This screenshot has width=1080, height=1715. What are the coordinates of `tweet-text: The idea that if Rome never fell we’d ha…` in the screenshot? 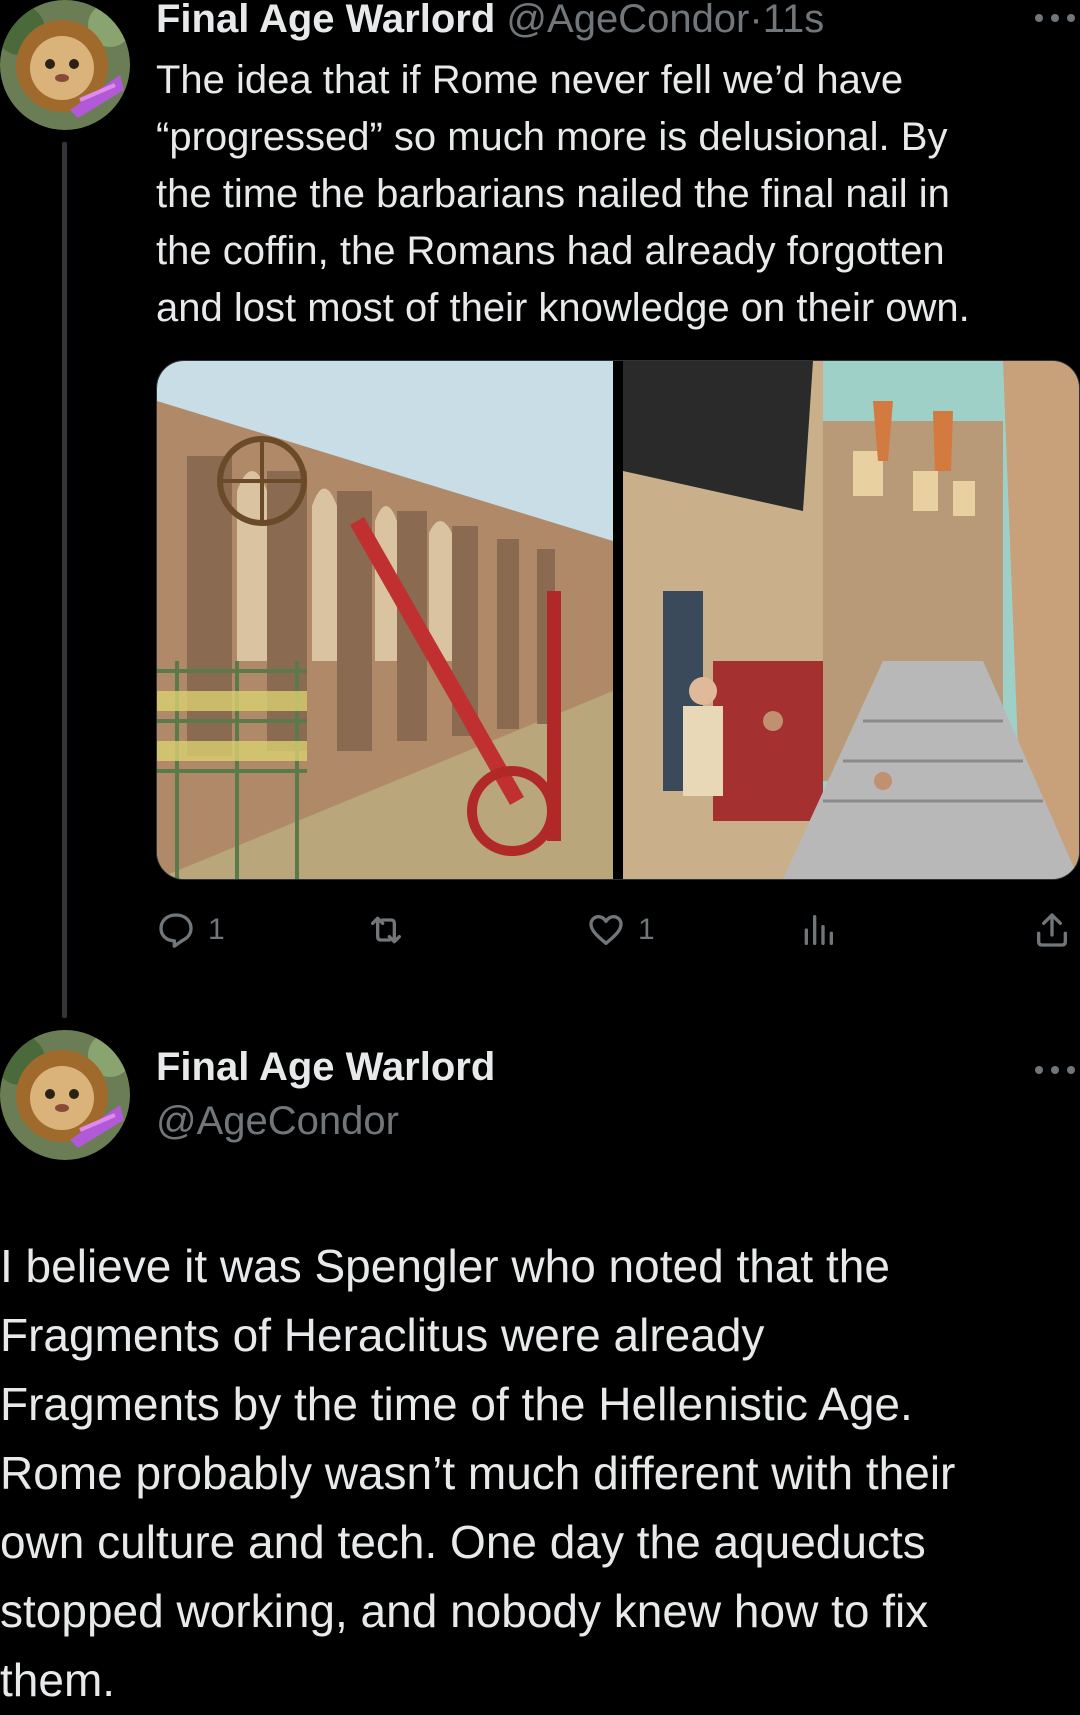 It's located at (563, 194).